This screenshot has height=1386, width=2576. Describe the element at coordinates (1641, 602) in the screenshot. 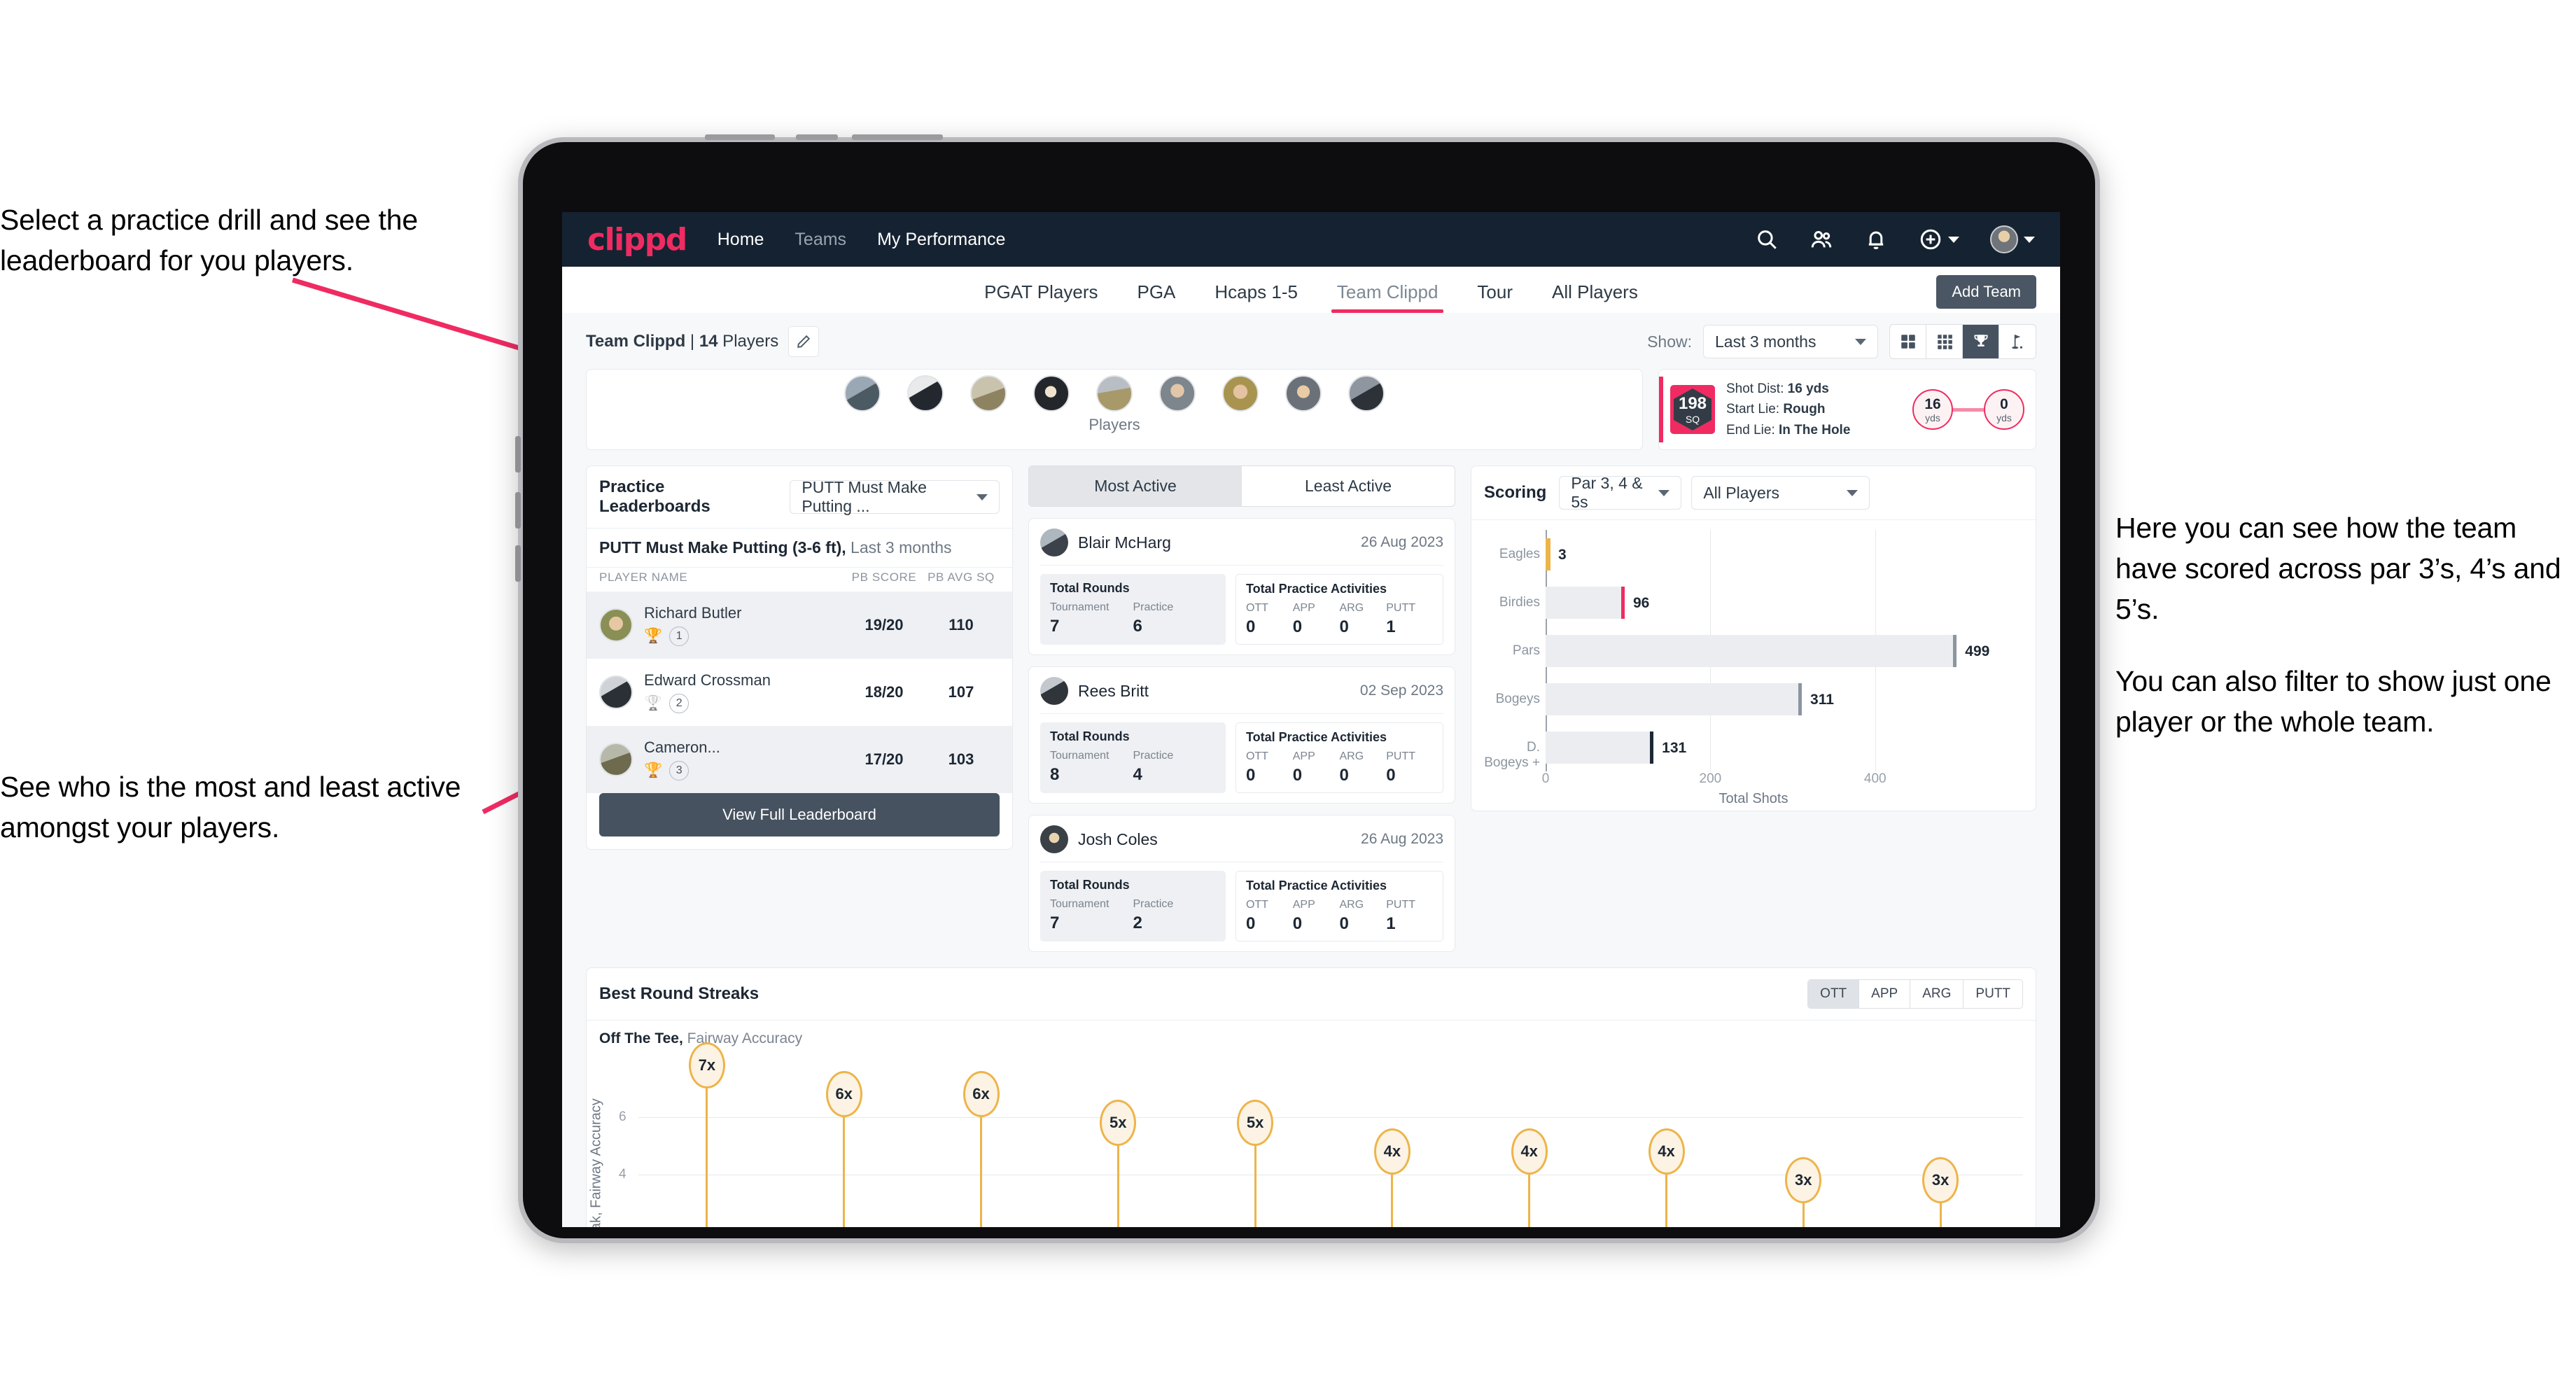

I see `bar-value-label: 96` at that location.